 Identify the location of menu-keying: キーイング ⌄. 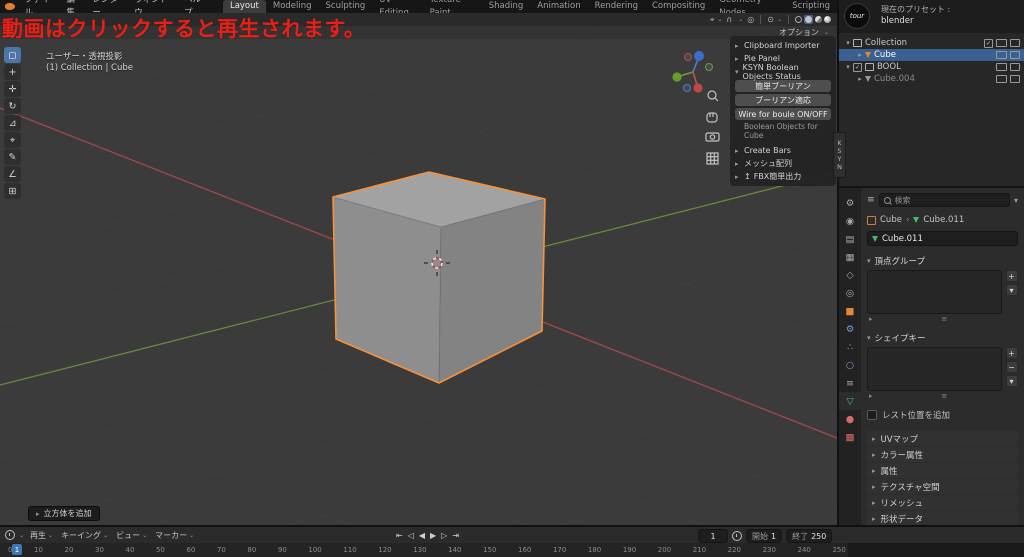
(84, 535).